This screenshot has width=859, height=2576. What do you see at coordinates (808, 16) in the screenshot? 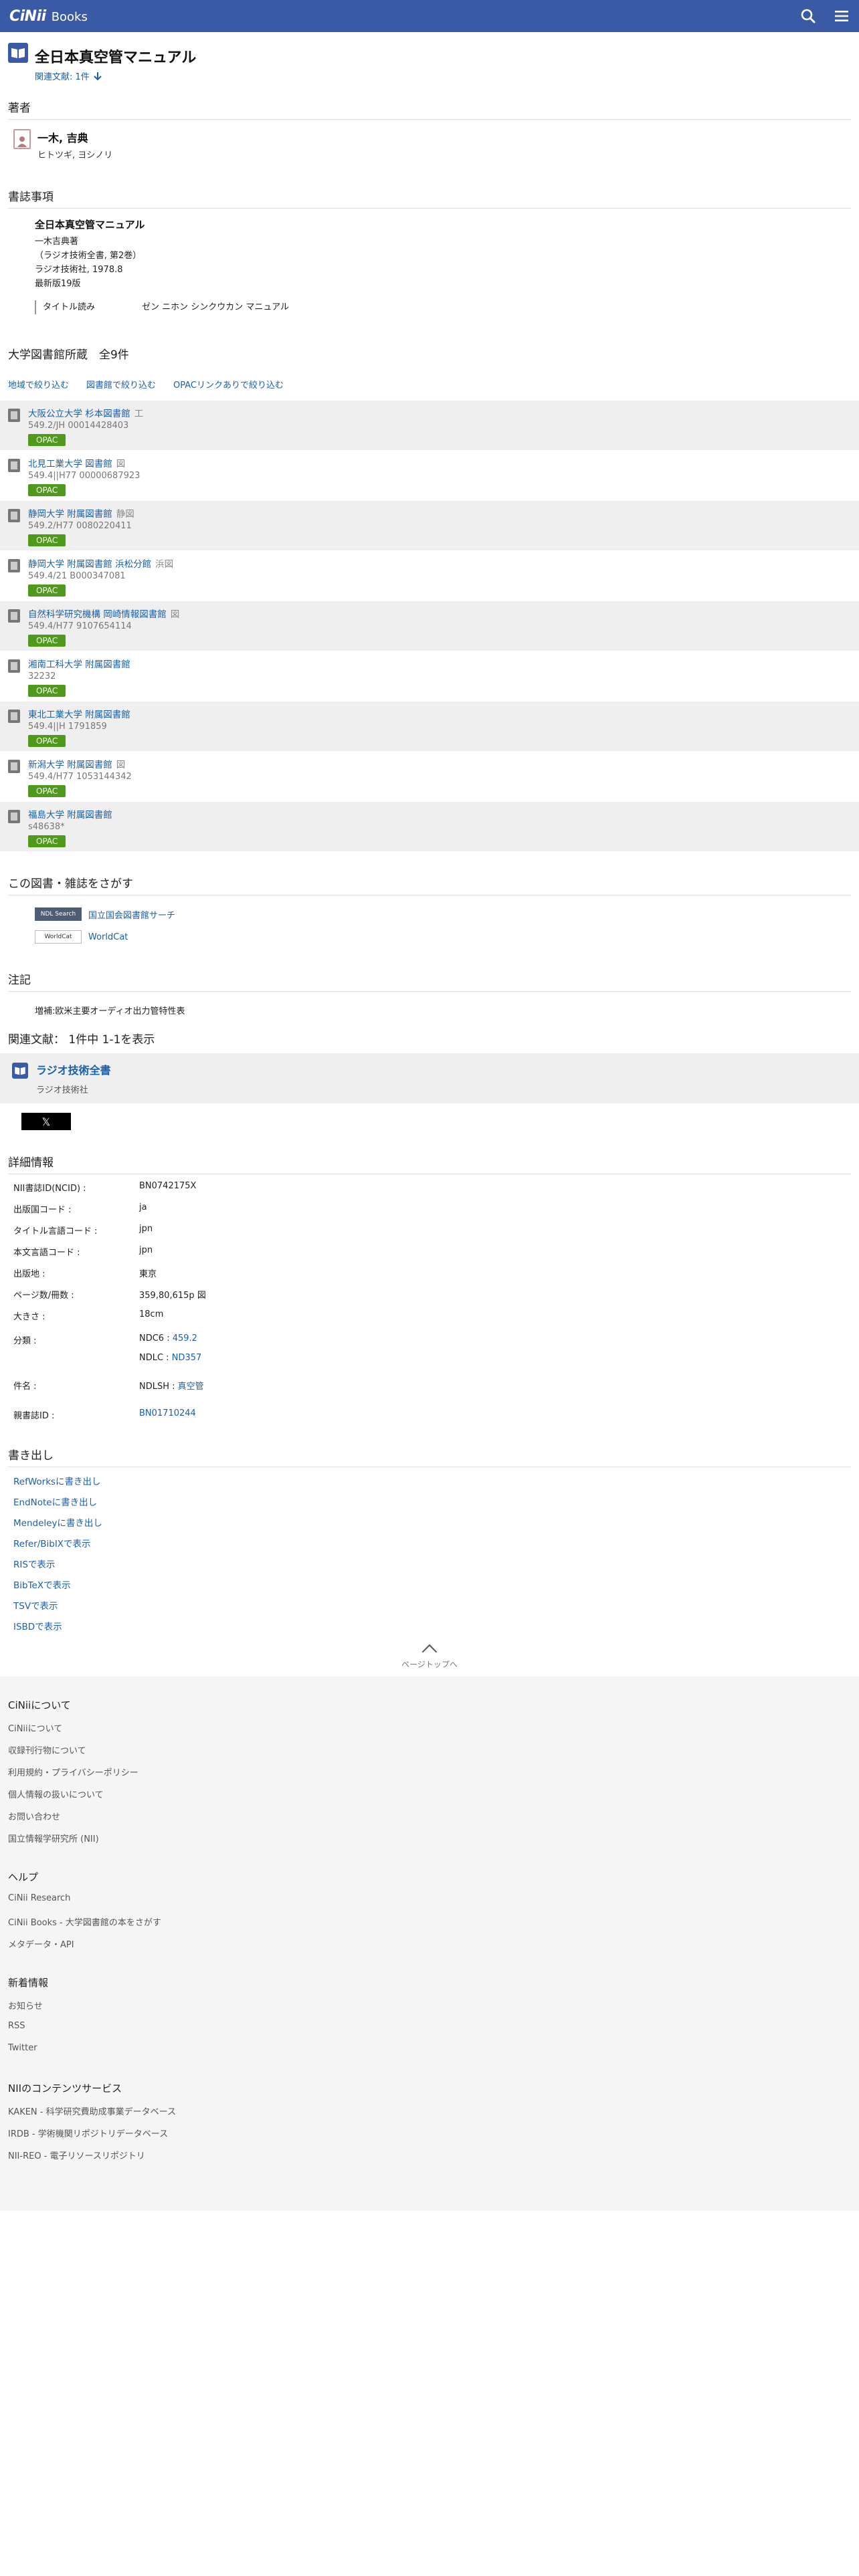
I see `search-icon` at bounding box center [808, 16].